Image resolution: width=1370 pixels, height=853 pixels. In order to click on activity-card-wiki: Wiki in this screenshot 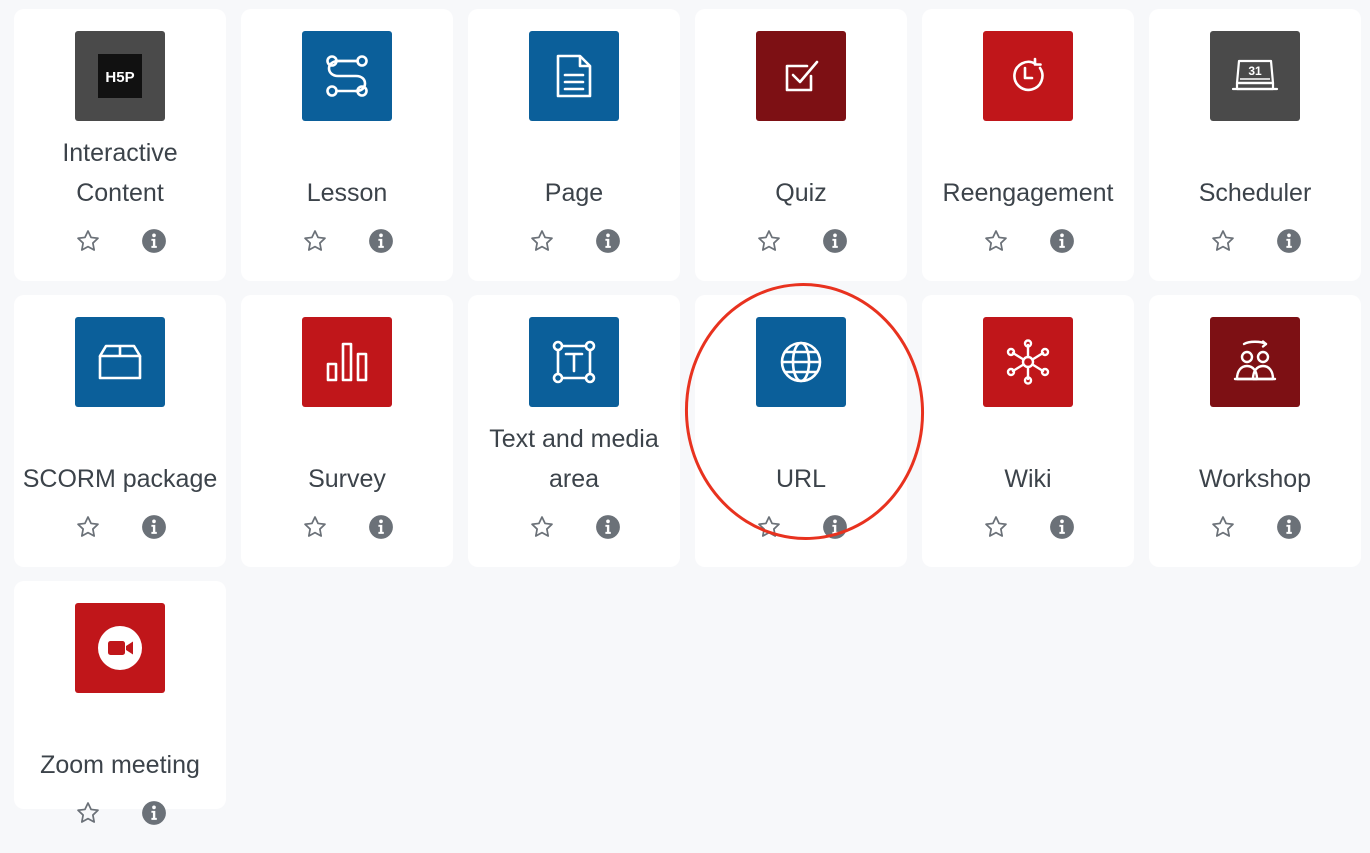, I will do `click(1028, 431)`.